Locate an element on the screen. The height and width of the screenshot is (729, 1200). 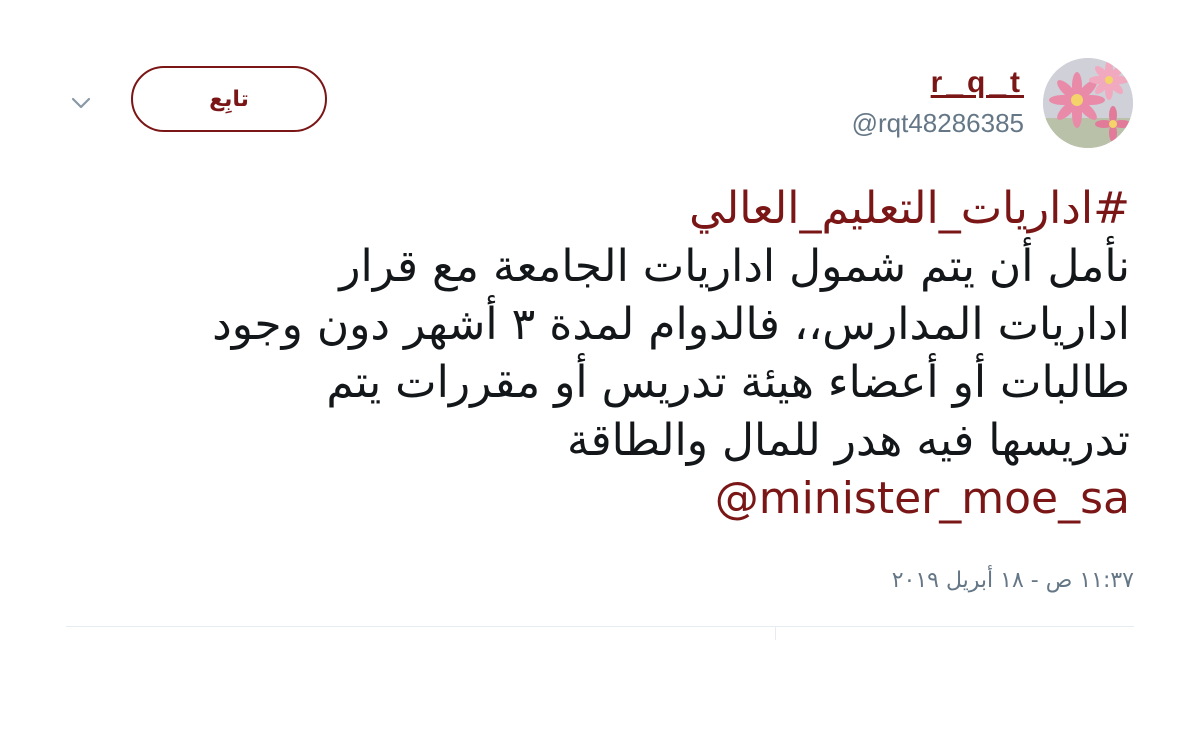
tweet-text-line: نأمل أن يتم شمول اداريات الجامعة مع قرار is located at coordinates (734, 266).